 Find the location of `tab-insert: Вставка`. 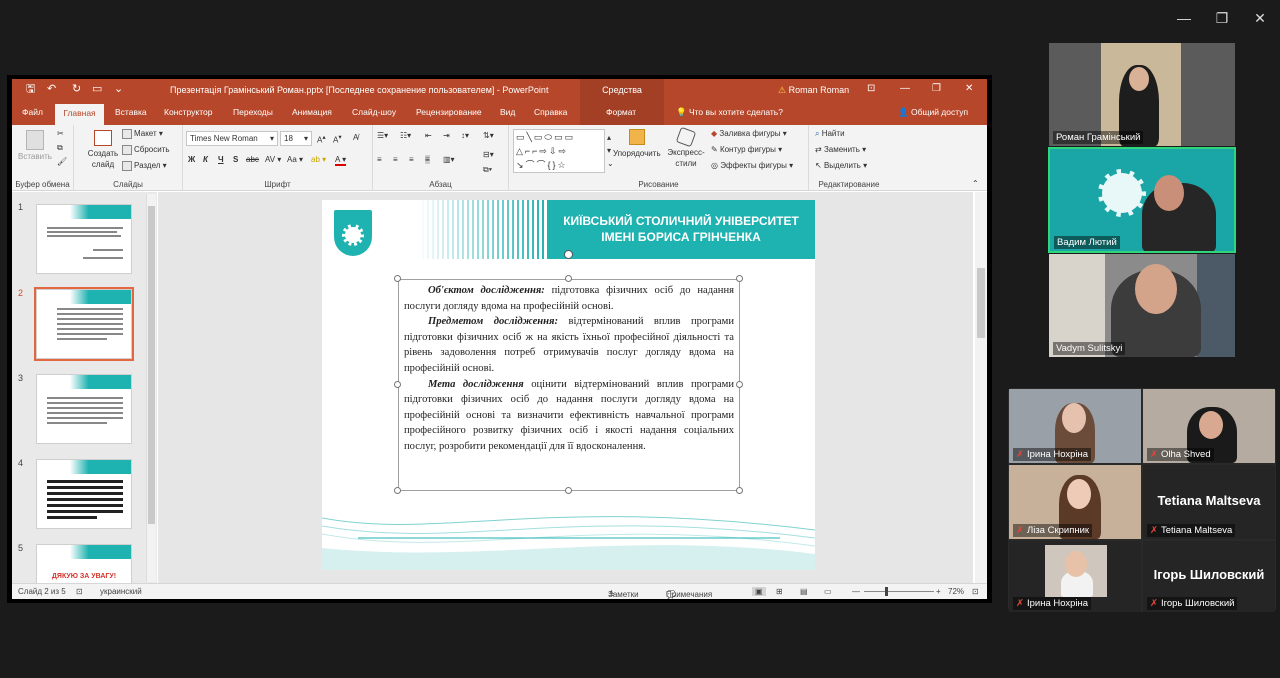

tab-insert: Вставка is located at coordinates (131, 112).